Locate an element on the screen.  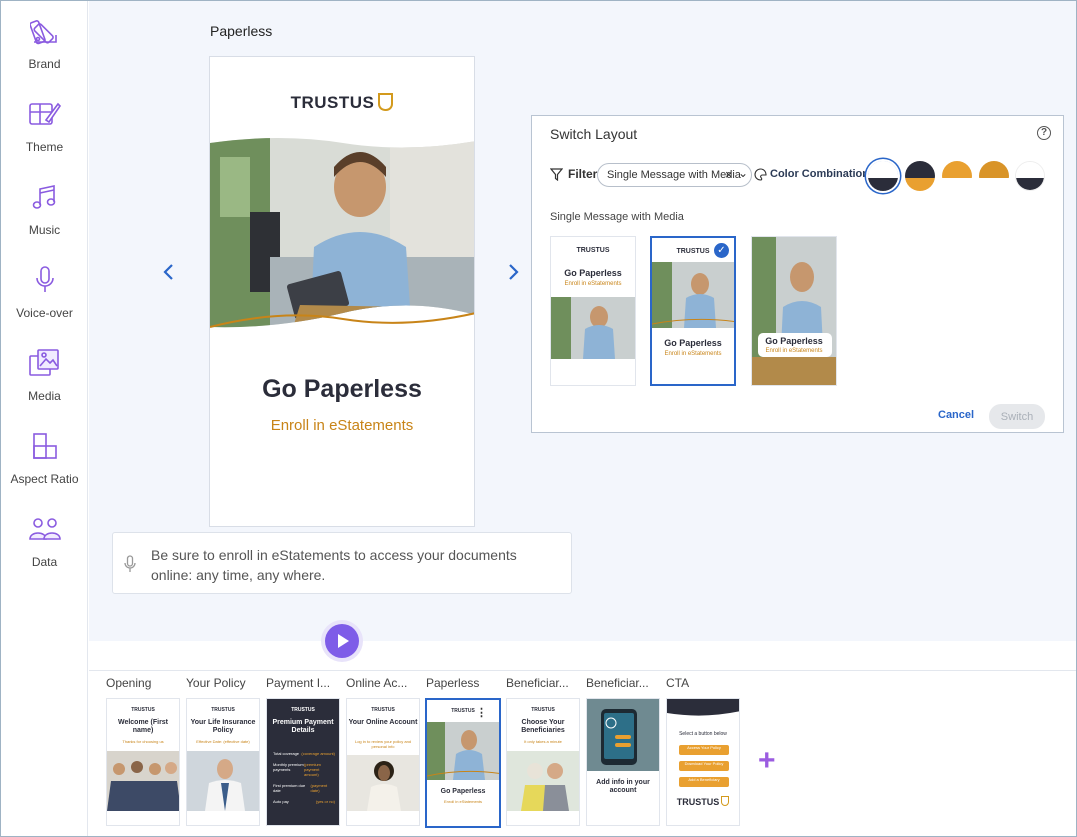
sidebar-item-voiceover: Voice-over is located at coordinates (44, 290).